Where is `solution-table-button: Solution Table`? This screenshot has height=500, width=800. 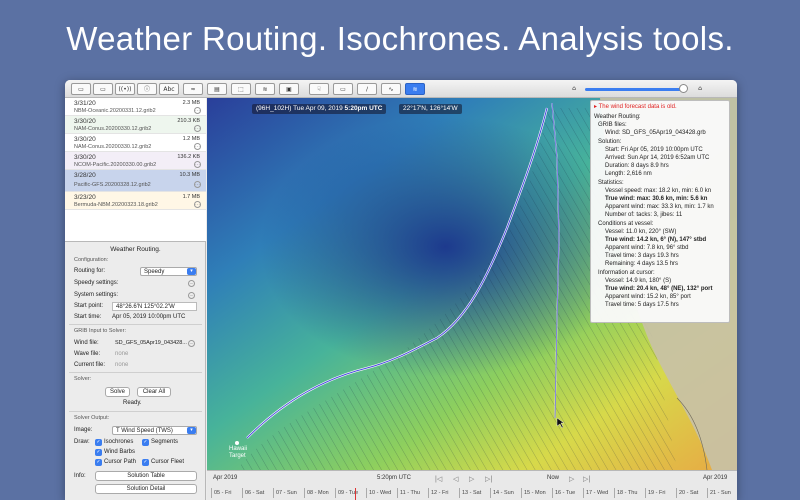
solution-table-button: Solution Table is located at coordinates (146, 476).